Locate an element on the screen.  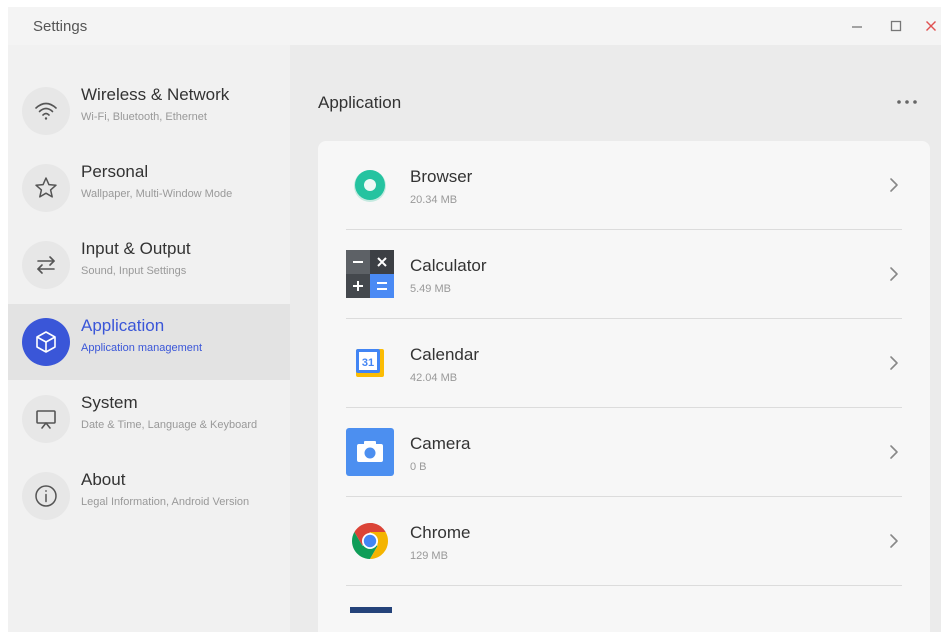
maximize-button is located at coordinates (896, 26).